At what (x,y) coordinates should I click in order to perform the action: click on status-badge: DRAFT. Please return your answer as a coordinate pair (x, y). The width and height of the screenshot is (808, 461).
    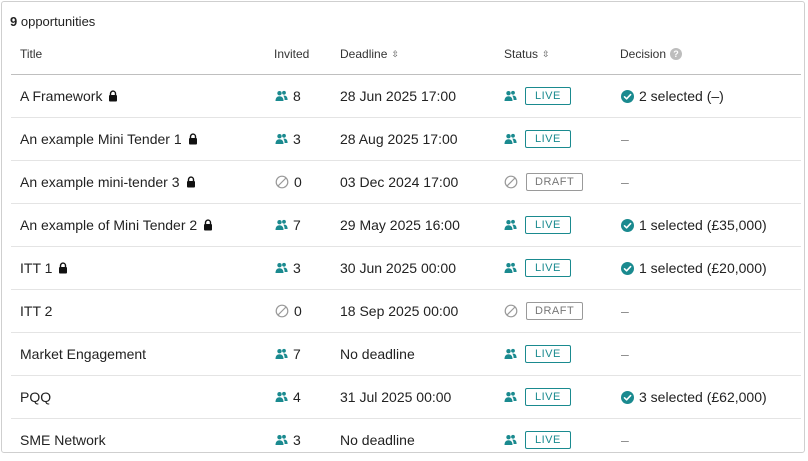
    Looking at the image, I should click on (555, 182).